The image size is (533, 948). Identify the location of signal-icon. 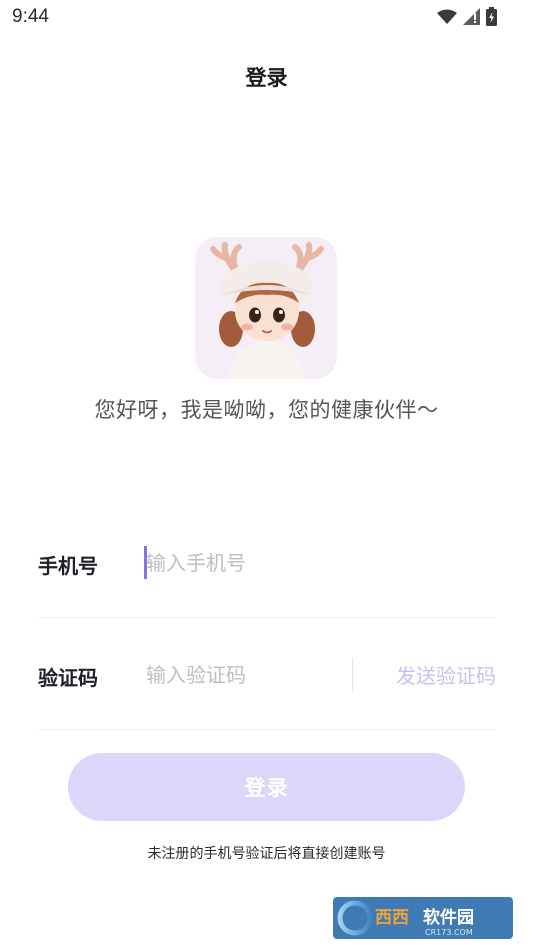
(471, 16).